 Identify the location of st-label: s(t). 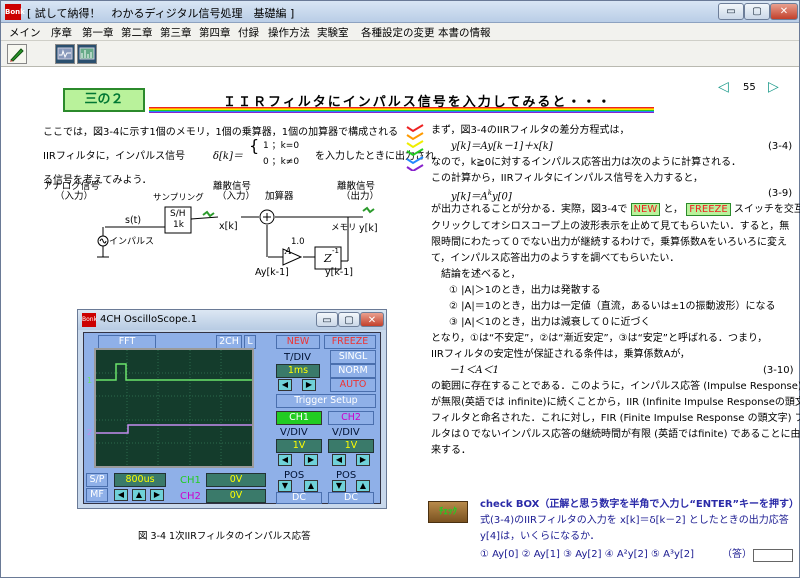
(133, 220).